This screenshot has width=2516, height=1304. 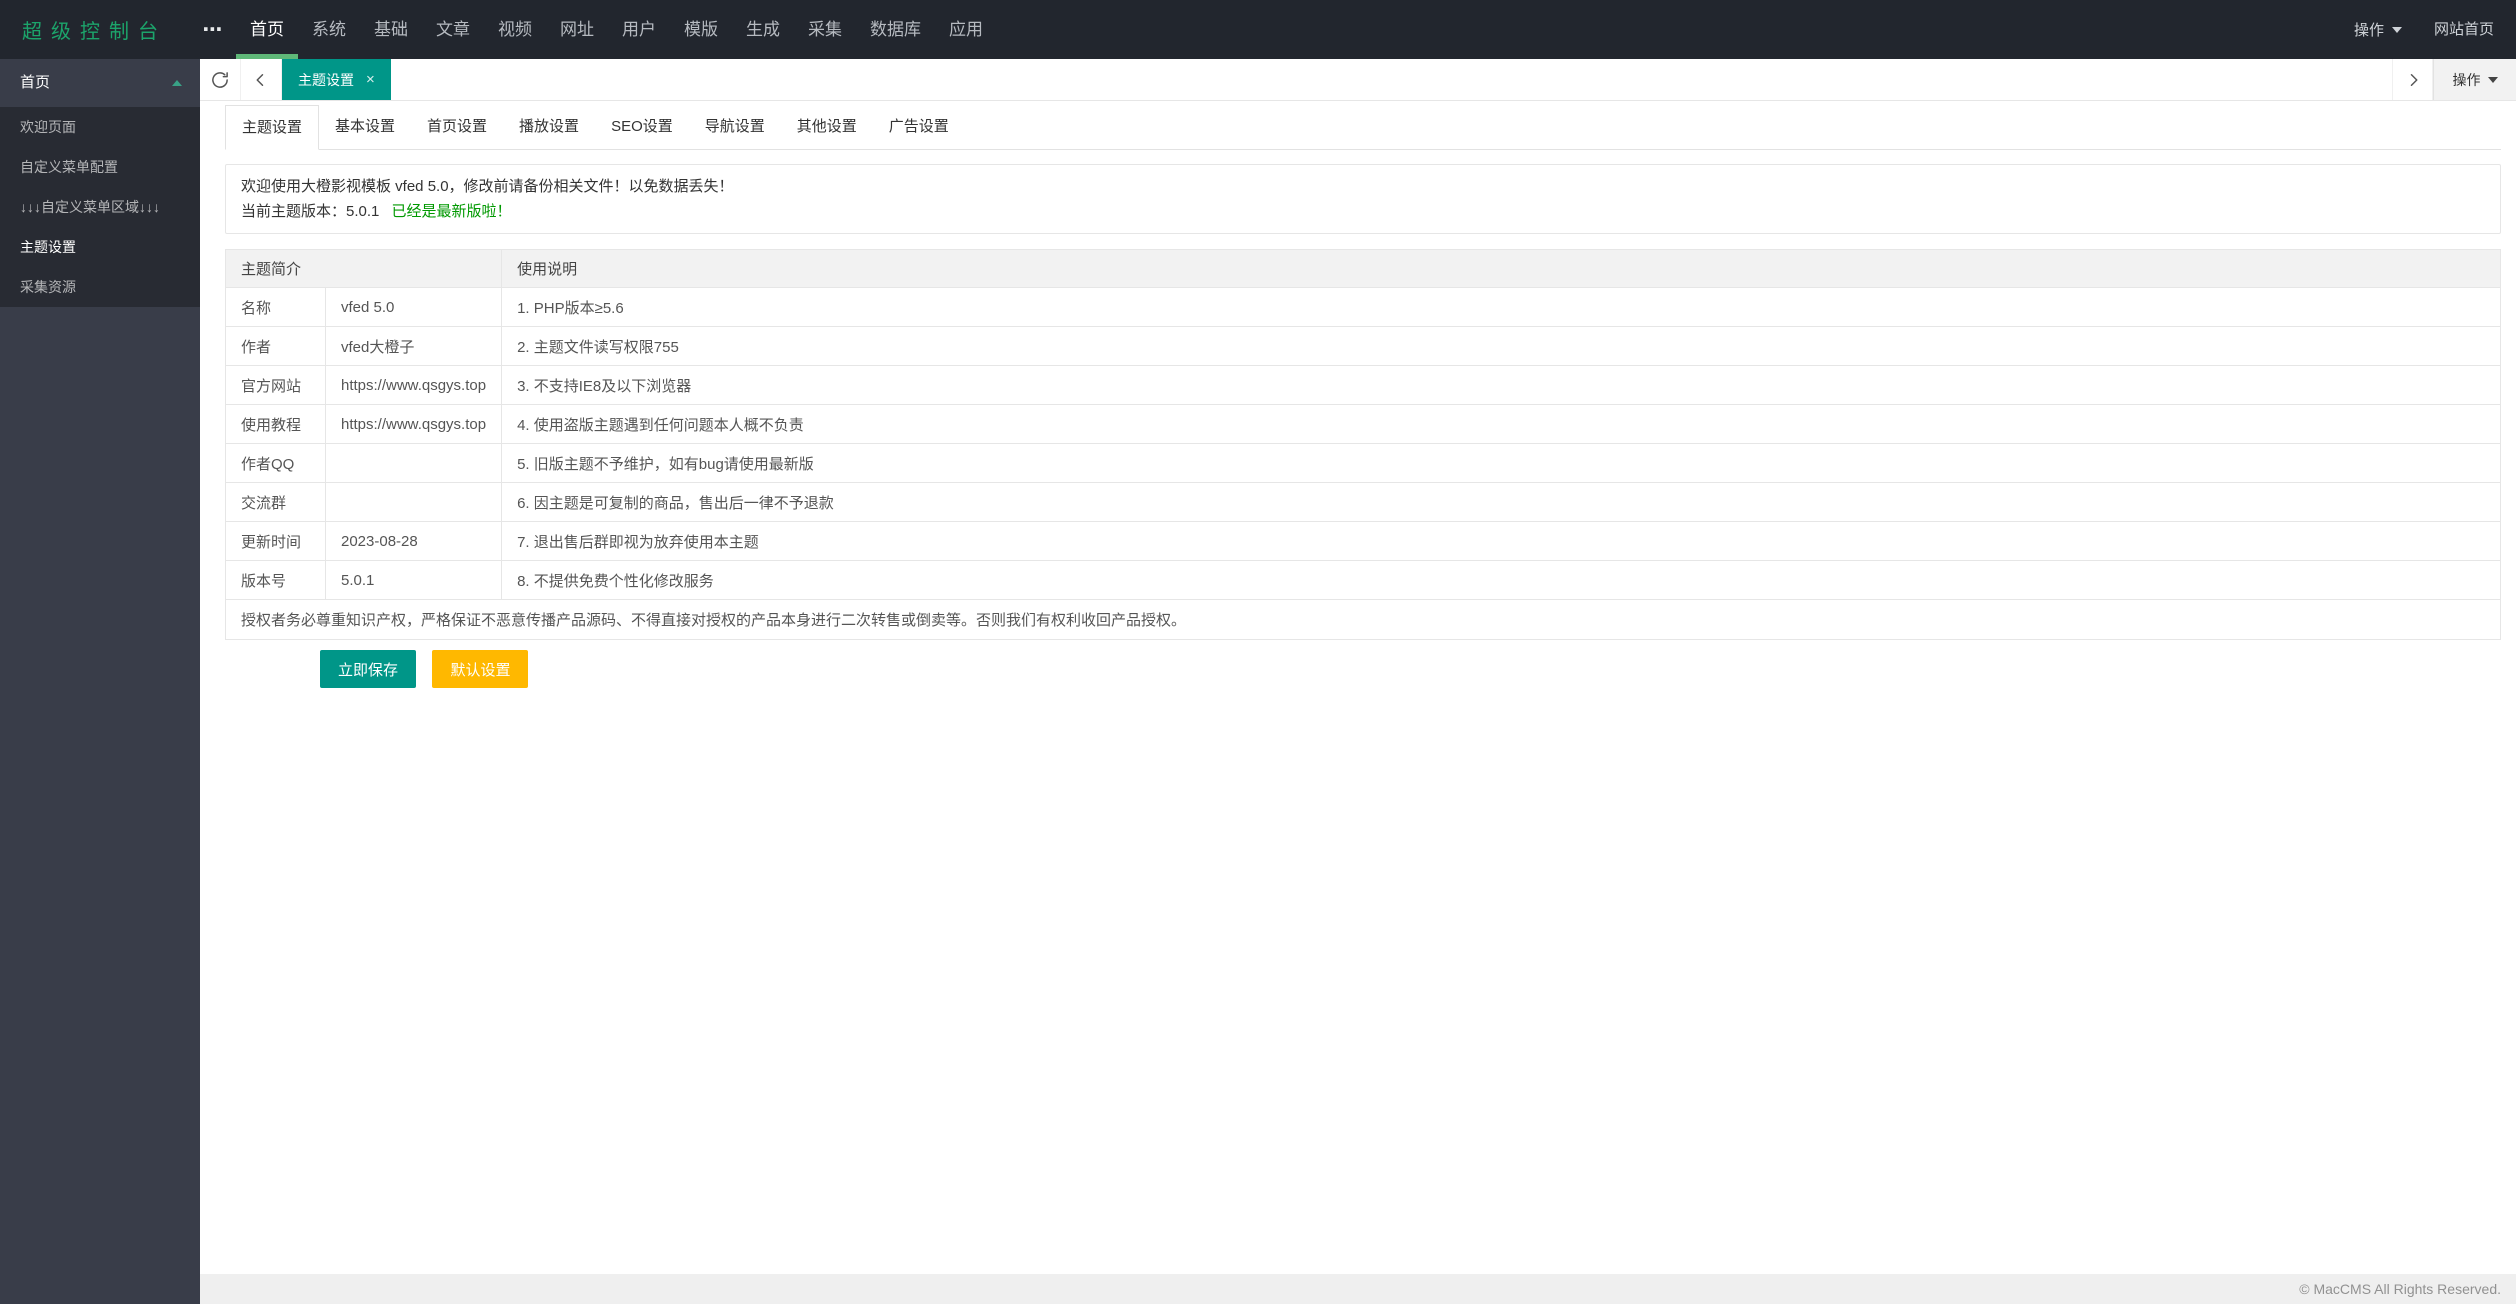 What do you see at coordinates (368, 669) in the screenshot?
I see `save-button: 立即保存` at bounding box center [368, 669].